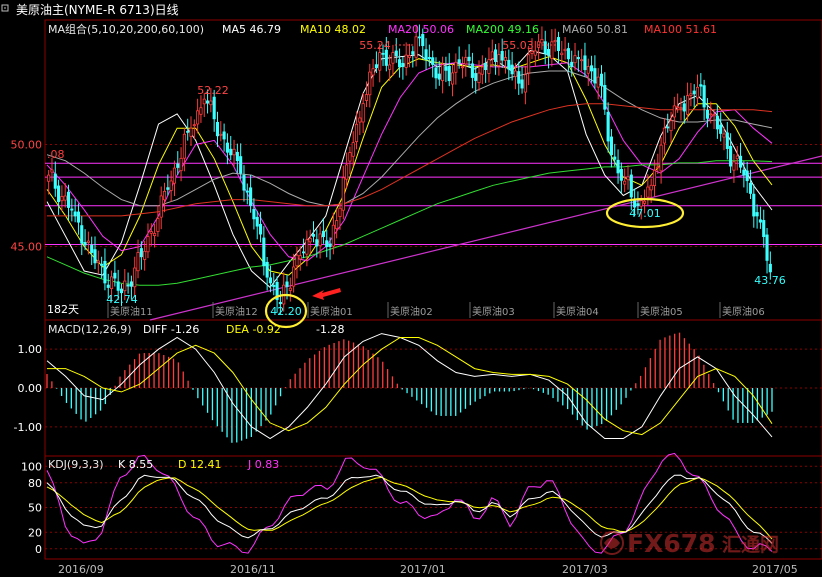 The width and height of the screenshot is (822, 577). What do you see at coordinates (750, 545) in the screenshot?
I see `watermark-brand-cn: 汇通网` at bounding box center [750, 545].